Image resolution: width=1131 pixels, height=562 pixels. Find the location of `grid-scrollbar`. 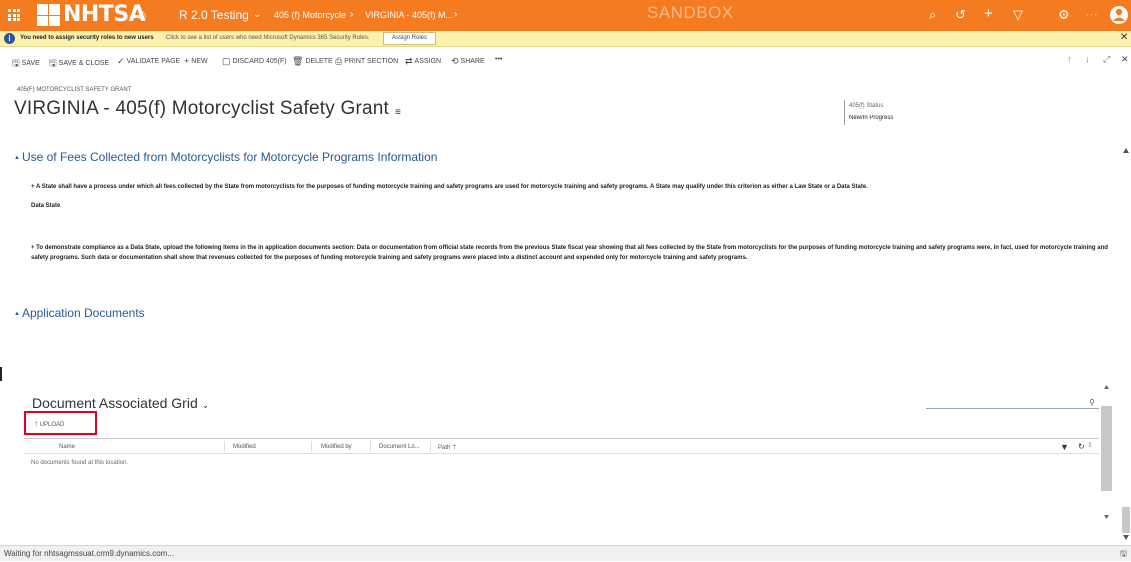

grid-scrollbar is located at coordinates (1106, 453).